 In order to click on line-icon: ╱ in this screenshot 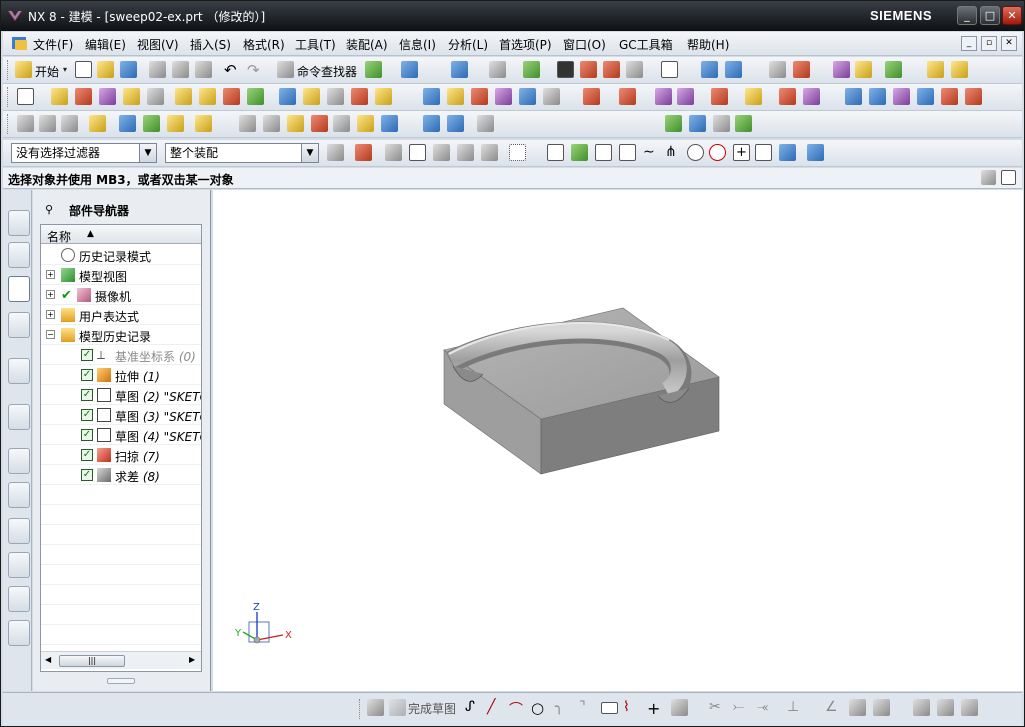, I will do `click(495, 707)`.